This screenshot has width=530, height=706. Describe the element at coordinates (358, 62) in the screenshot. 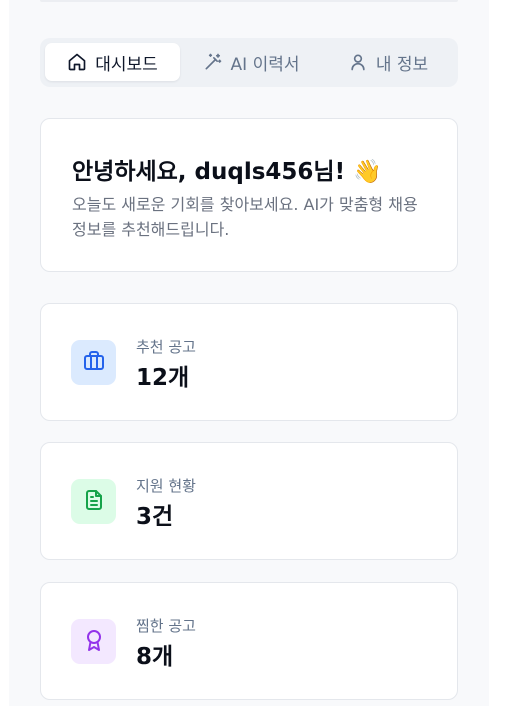

I see `user-icon` at that location.